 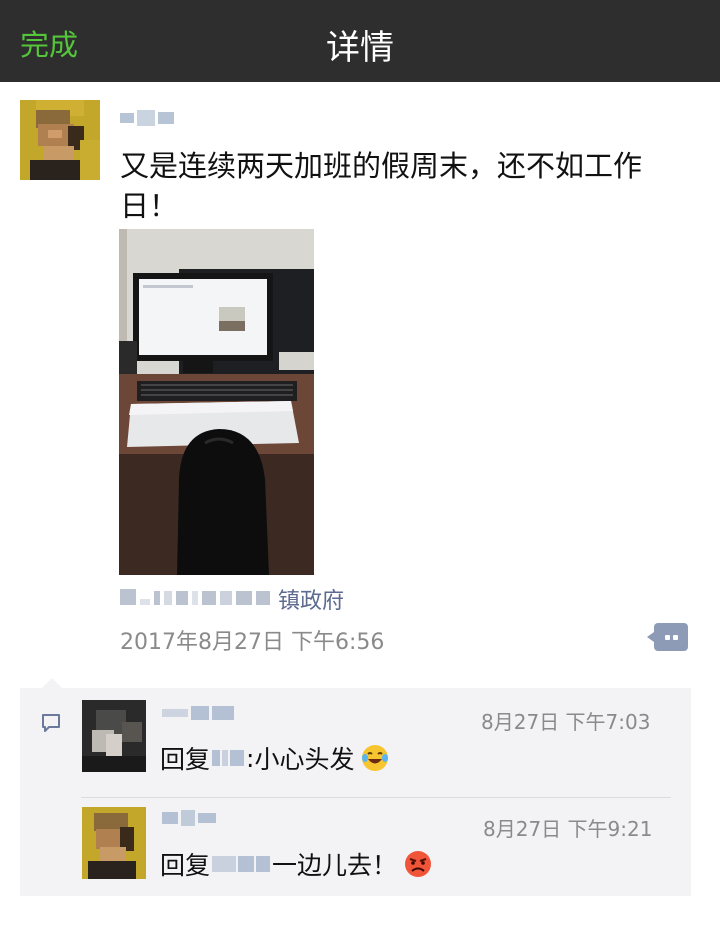 What do you see at coordinates (147, 118) in the screenshot?
I see `author-name-obscured` at bounding box center [147, 118].